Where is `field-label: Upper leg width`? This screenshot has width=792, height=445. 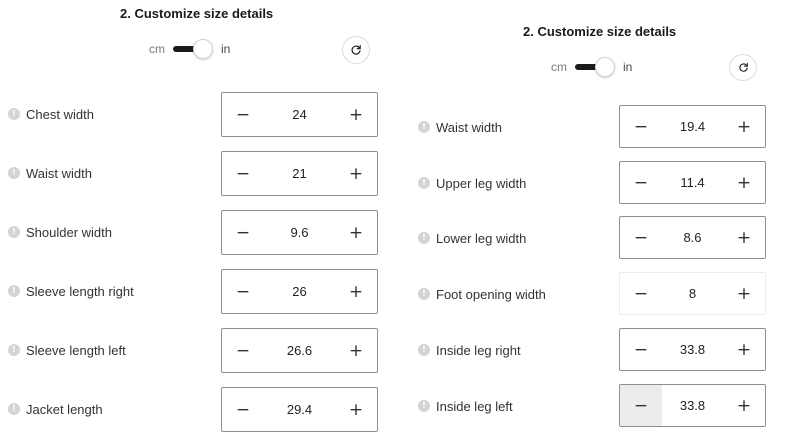
field-label: Upper leg width is located at coordinates (481, 183).